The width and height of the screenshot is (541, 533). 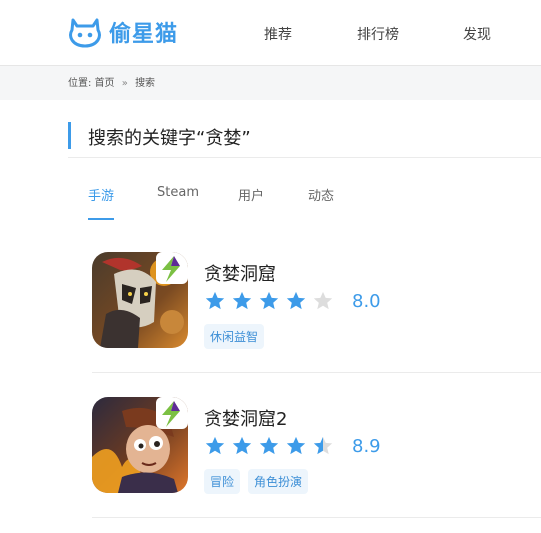 I want to click on breadcrumb-home: 首页, so click(x=105, y=83).